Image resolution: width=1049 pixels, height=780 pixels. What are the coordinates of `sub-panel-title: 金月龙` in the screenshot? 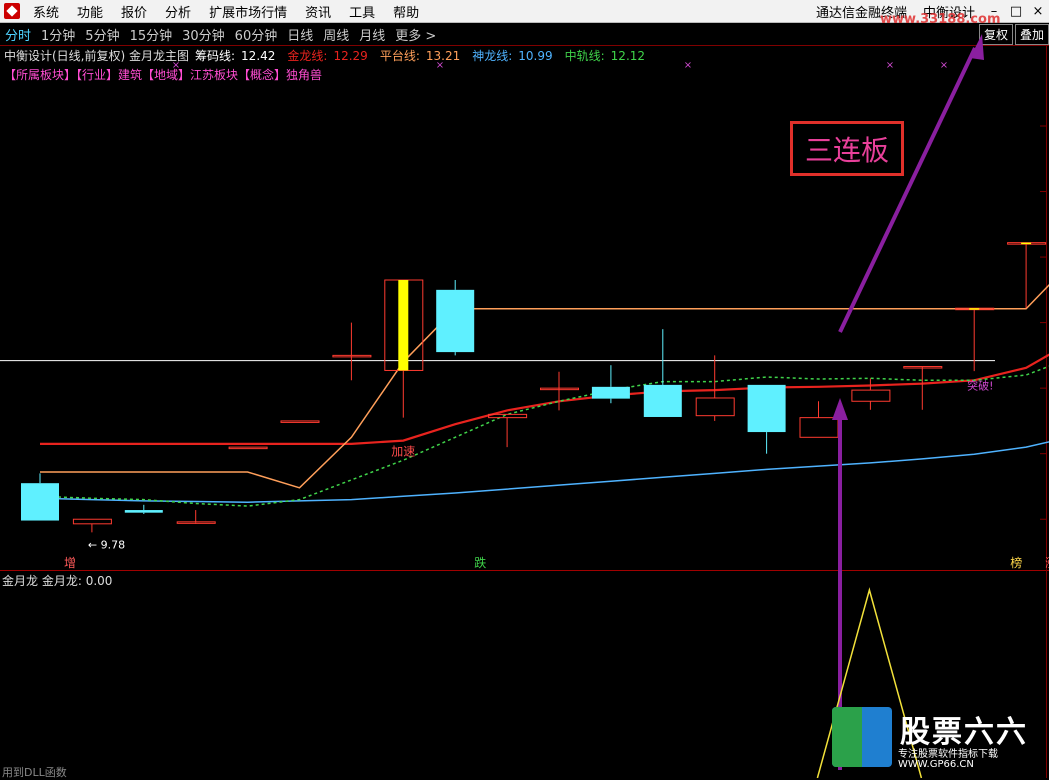 It's located at (20, 581).